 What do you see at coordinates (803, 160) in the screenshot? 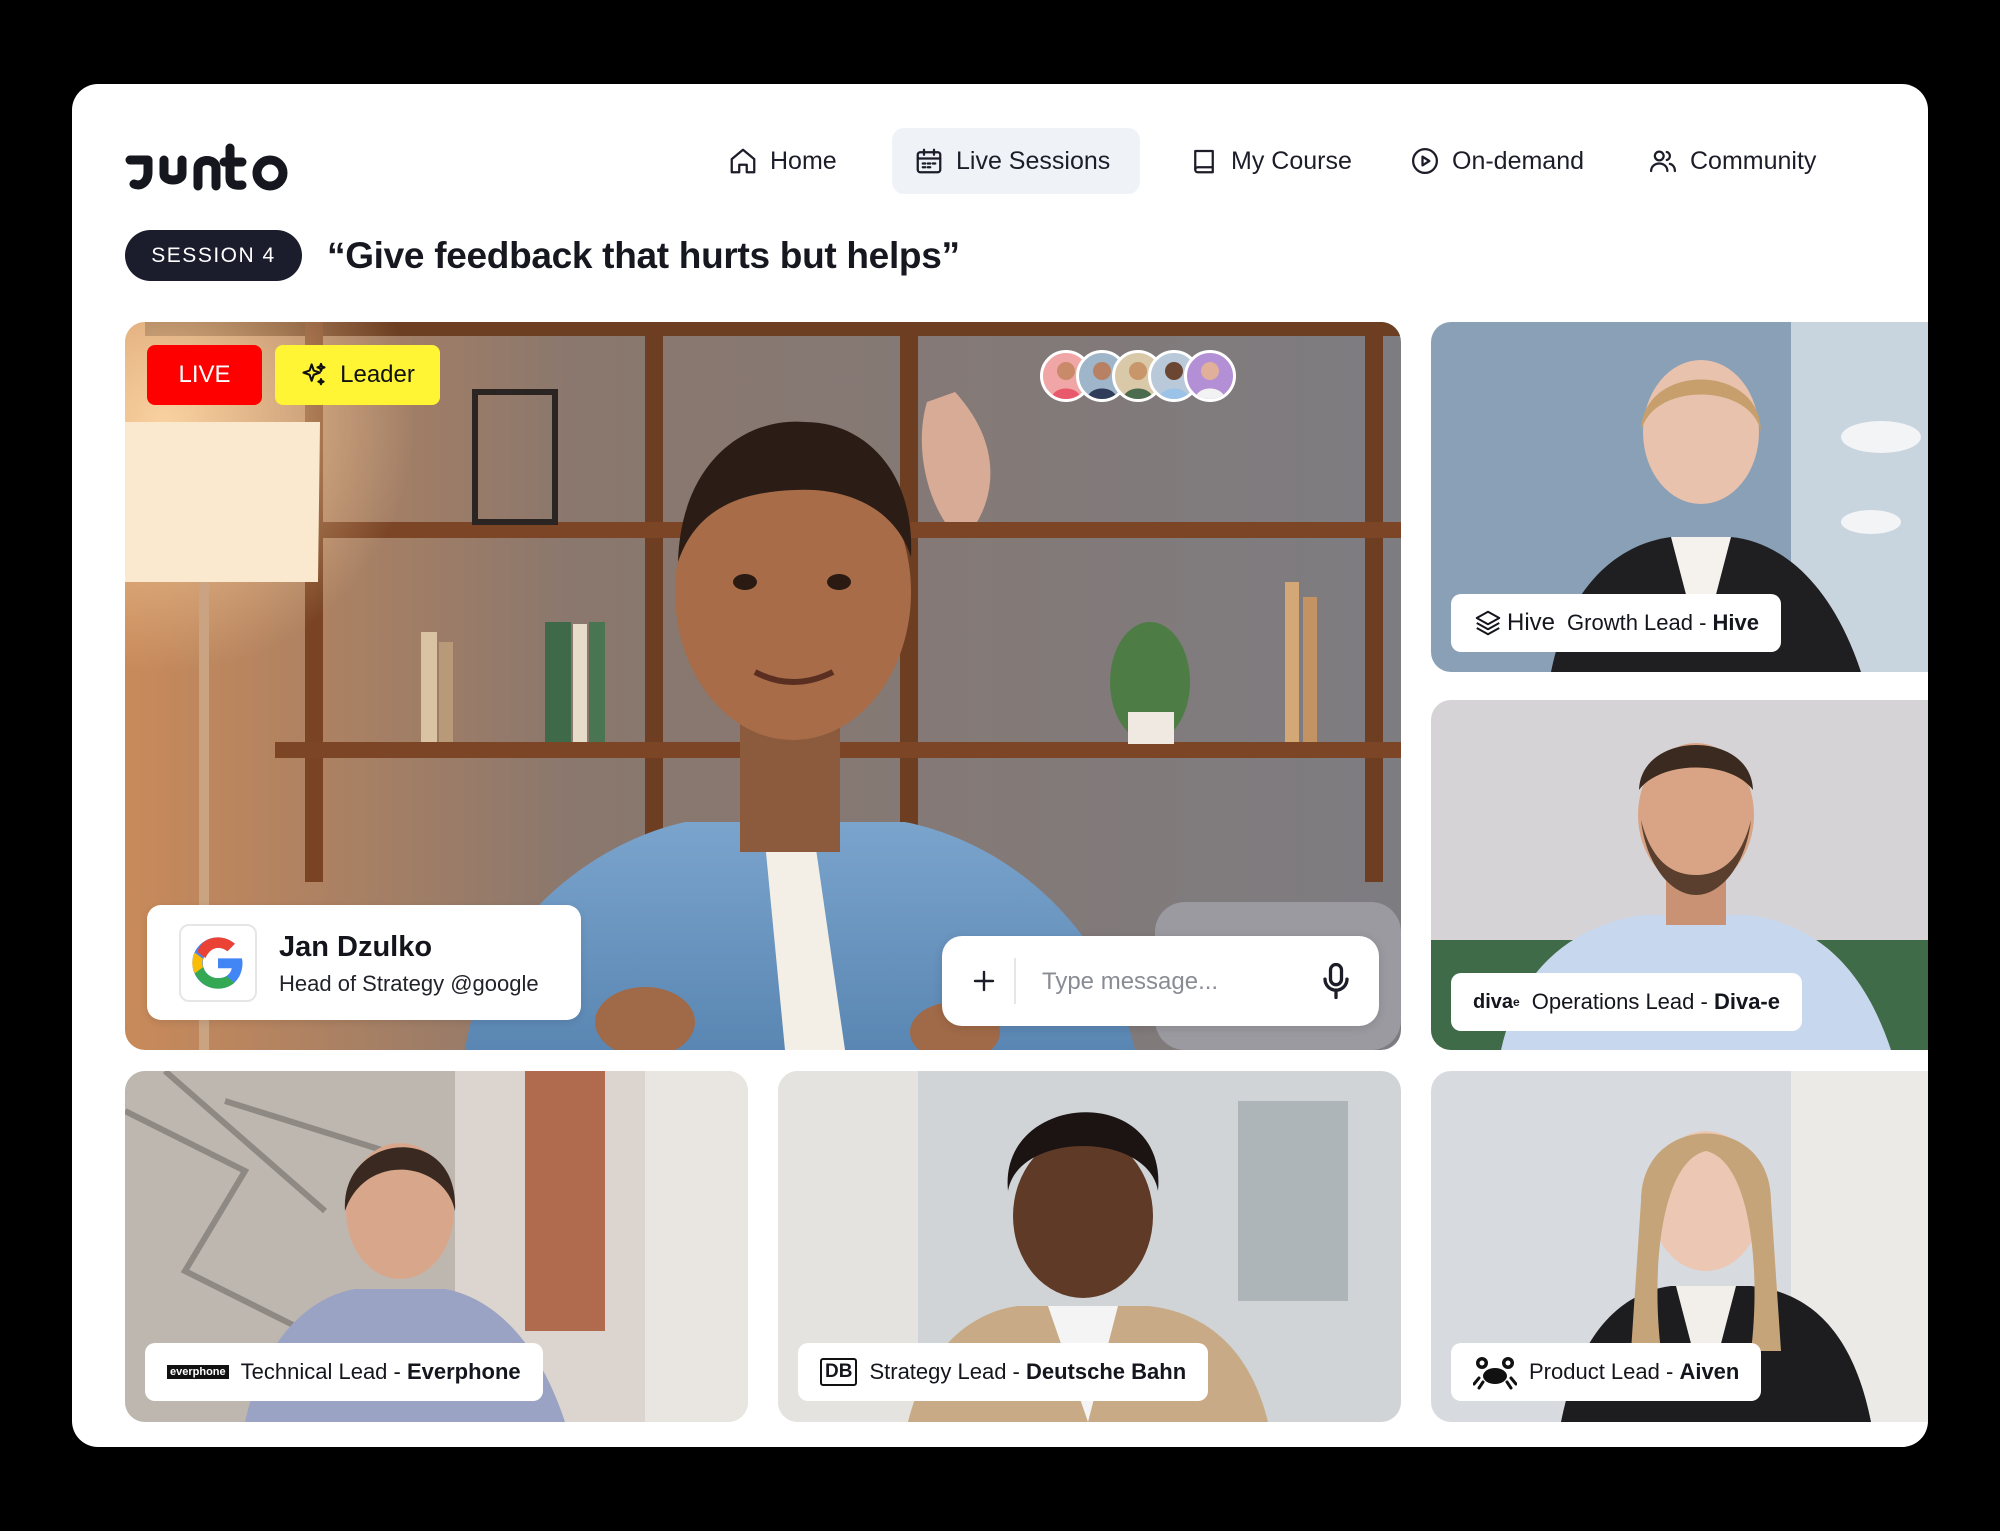
I see `nav-item-label: Home` at bounding box center [803, 160].